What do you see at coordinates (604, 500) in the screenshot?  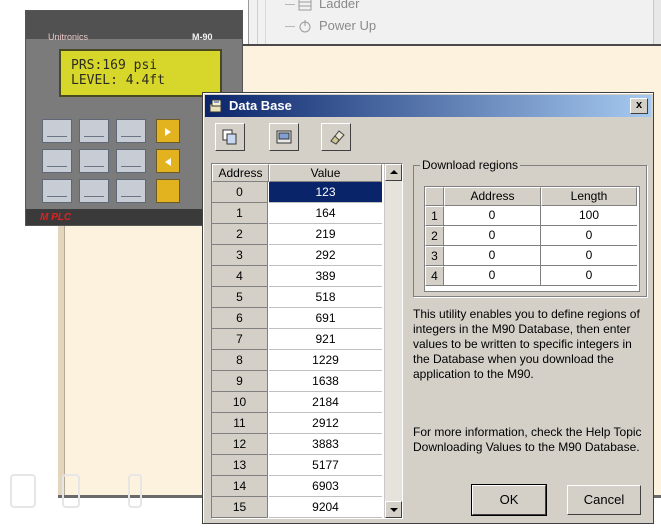 I see `cancel-button: Cancel` at bounding box center [604, 500].